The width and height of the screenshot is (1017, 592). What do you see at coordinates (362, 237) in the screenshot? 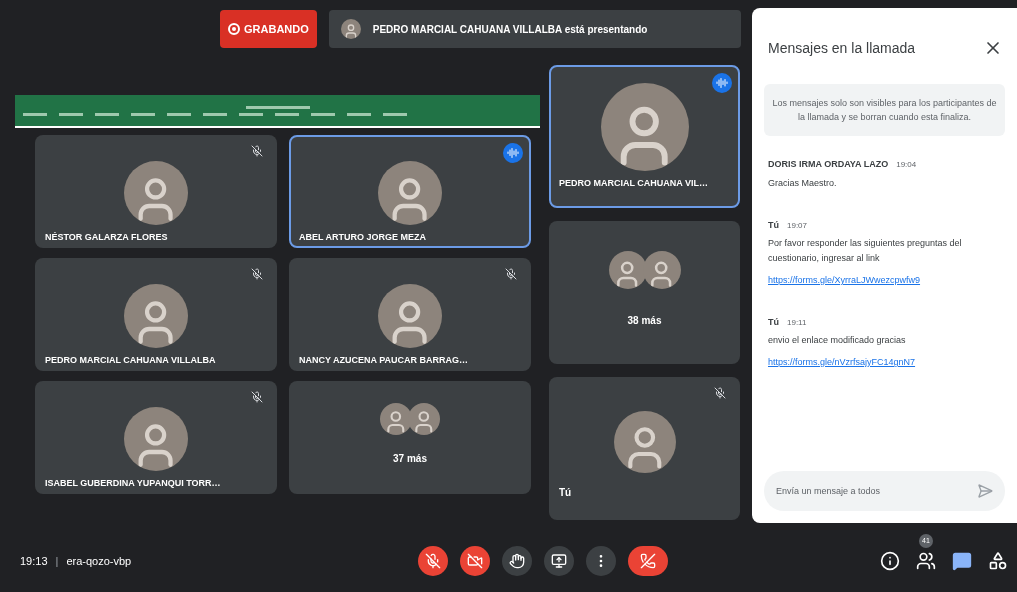
I see `participant-name: ABEL ARTURO JORGE MEZA` at bounding box center [362, 237].